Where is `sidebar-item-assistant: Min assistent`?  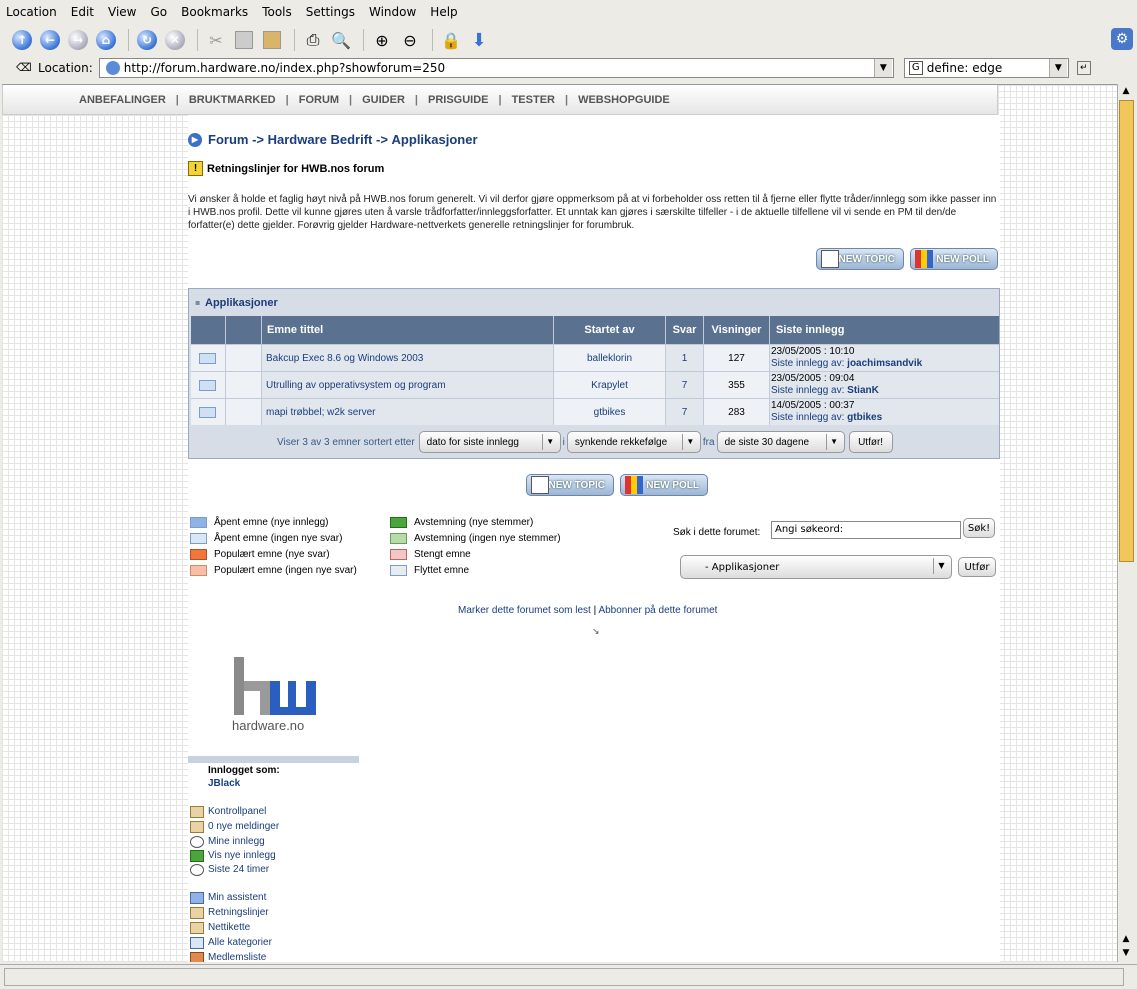 sidebar-item-assistant: Min assistent is located at coordinates (228, 897).